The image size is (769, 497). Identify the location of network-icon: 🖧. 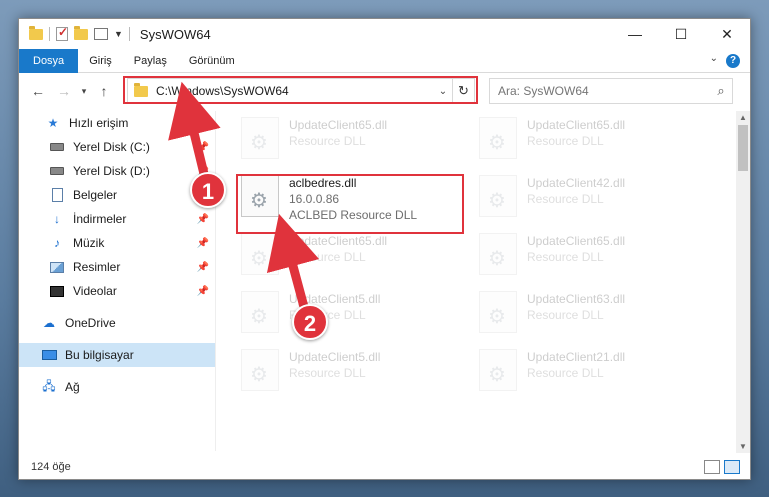
(49, 385).